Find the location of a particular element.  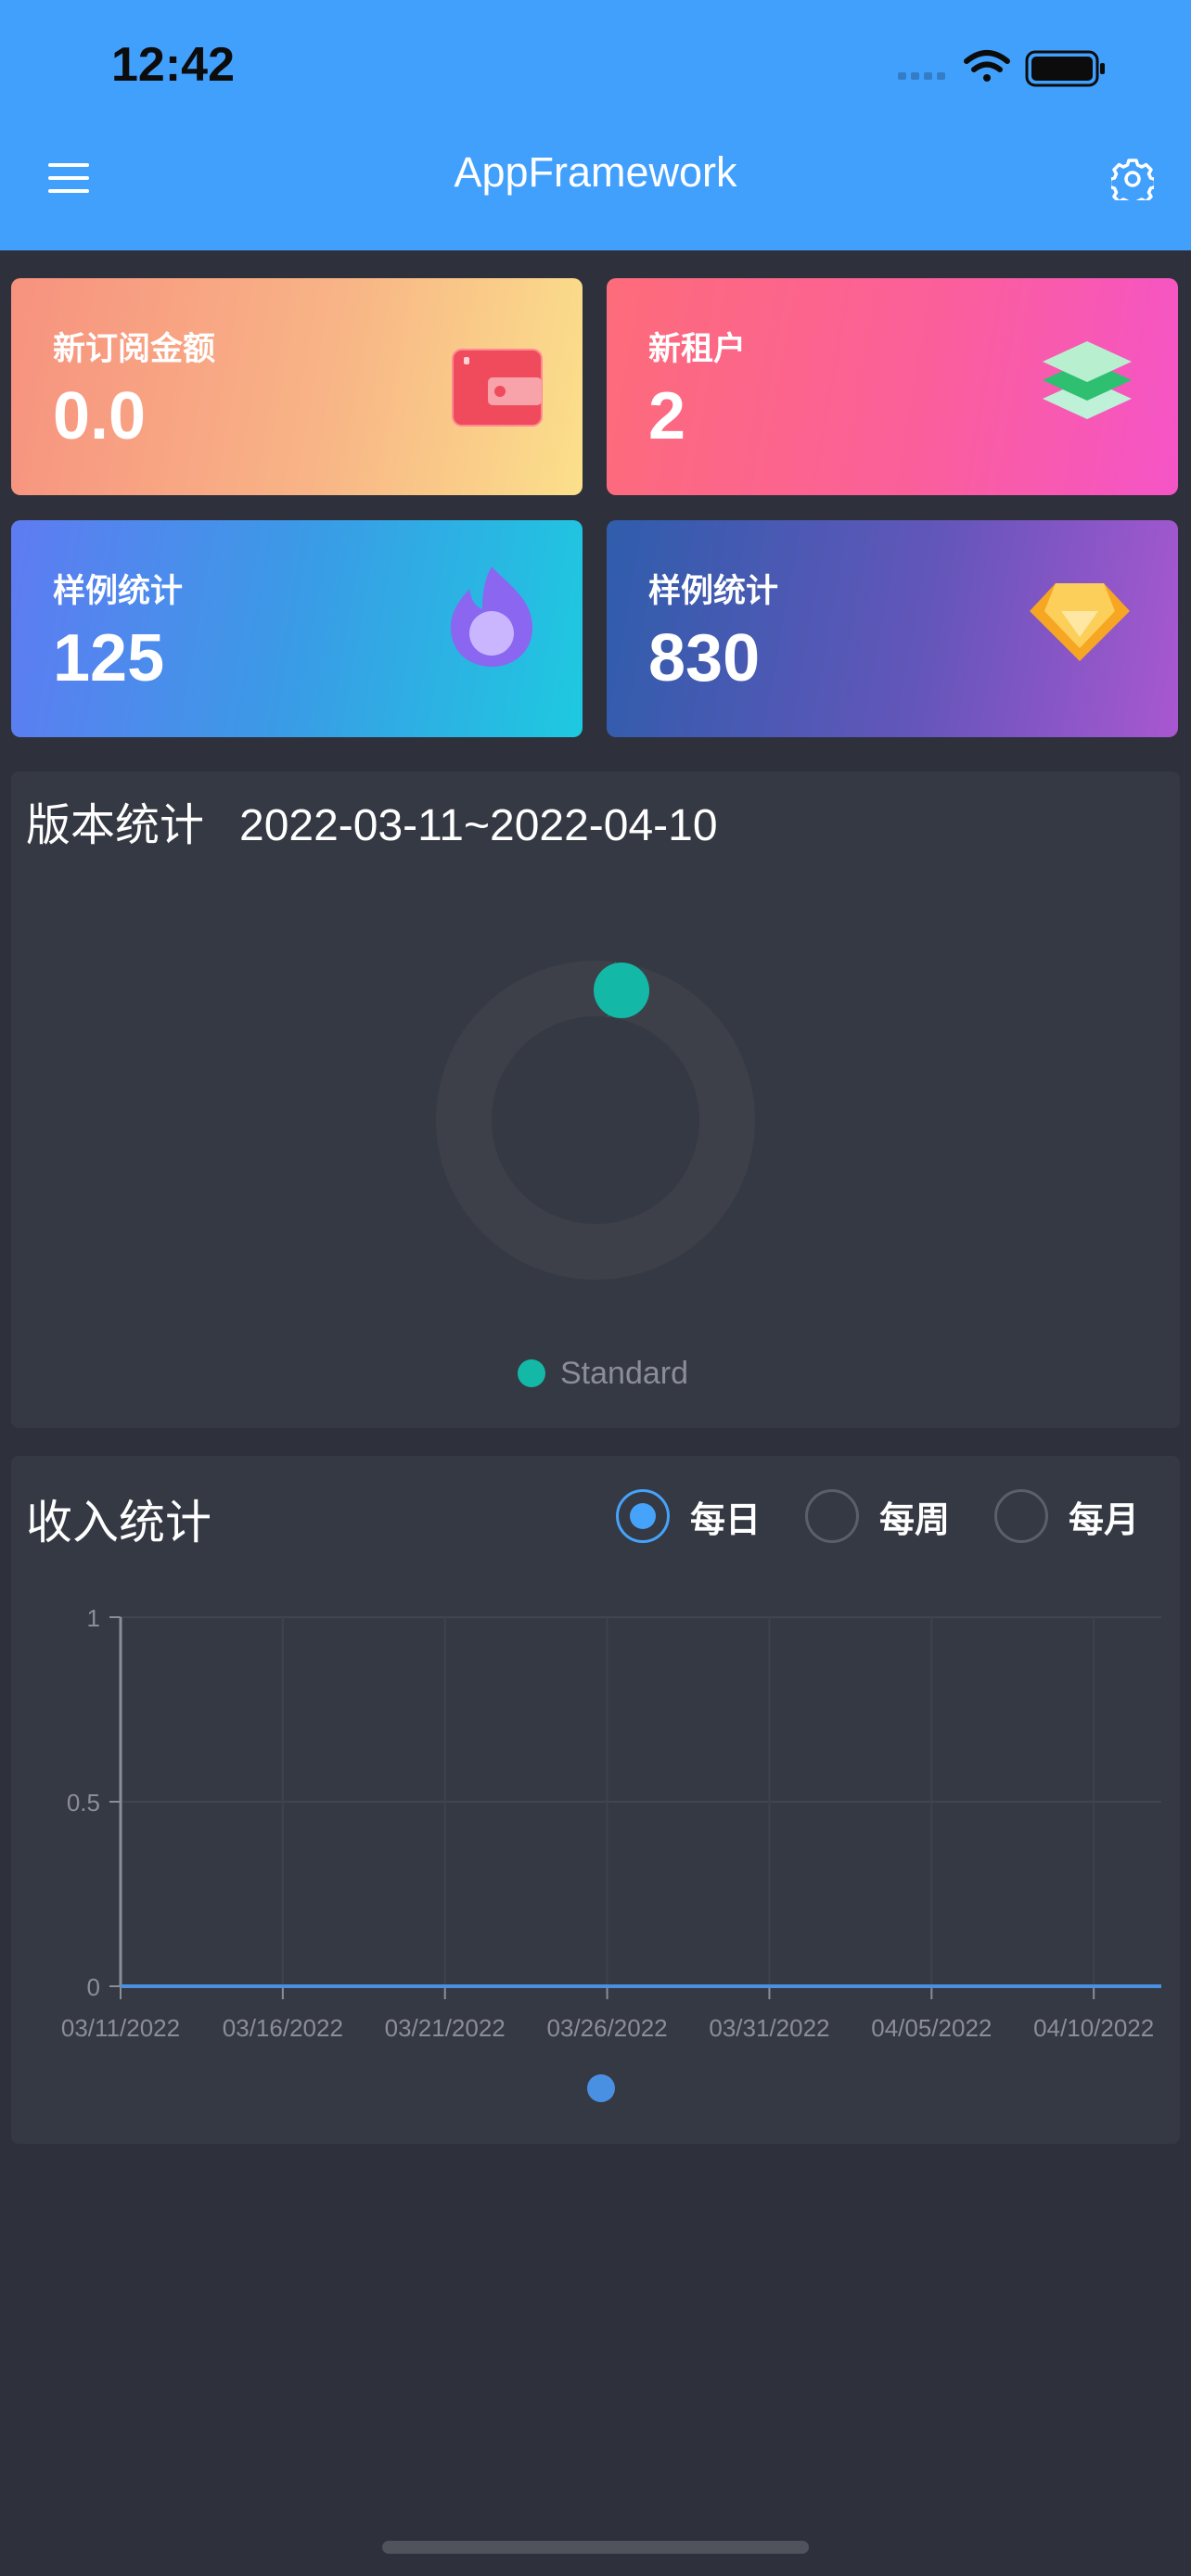

x-tick-label: 04/10/2022 is located at coordinates (1093, 2028).